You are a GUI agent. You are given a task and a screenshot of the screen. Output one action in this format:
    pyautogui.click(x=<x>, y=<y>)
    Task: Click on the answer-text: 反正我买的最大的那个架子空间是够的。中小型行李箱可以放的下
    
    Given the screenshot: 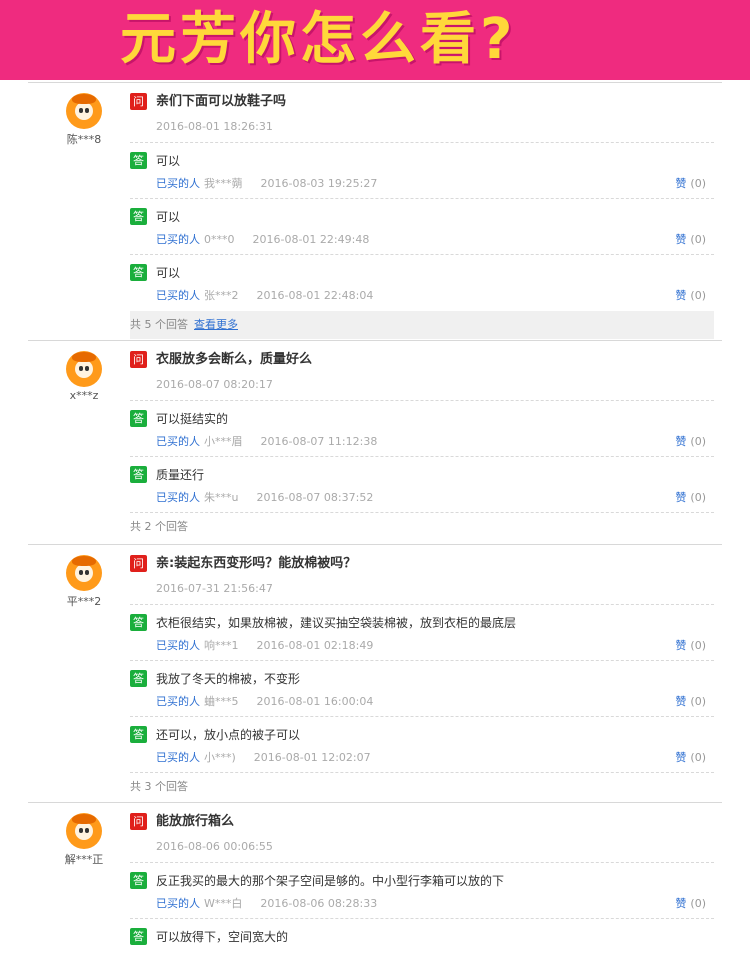 What is the action you would take?
    pyautogui.click(x=330, y=881)
    